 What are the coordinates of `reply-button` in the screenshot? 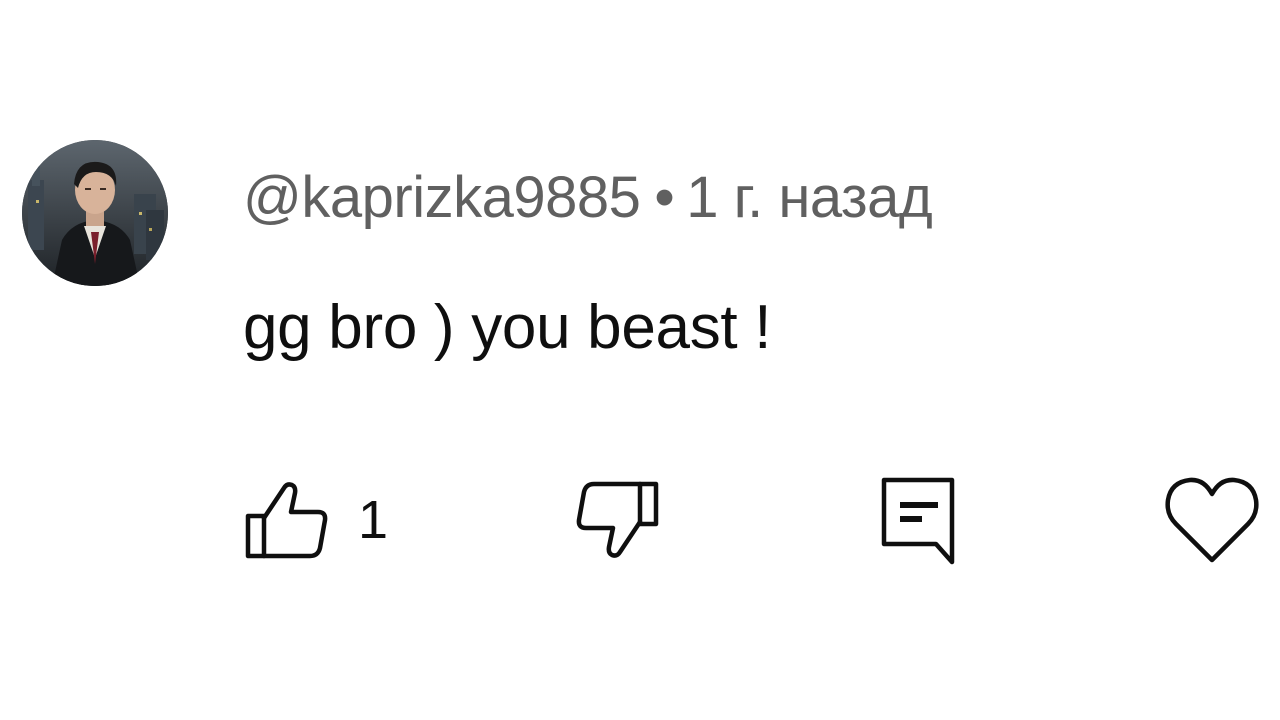 It's located at (919, 518).